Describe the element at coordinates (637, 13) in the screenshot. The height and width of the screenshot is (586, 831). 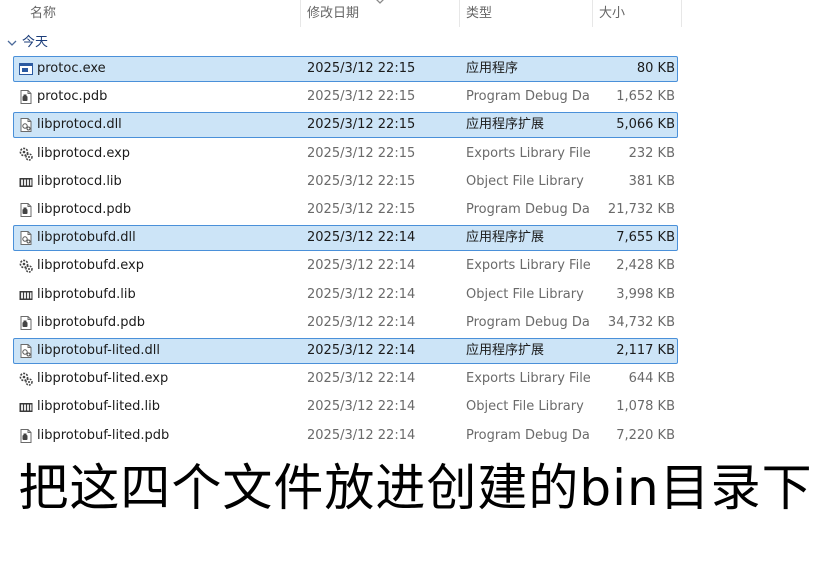
I see `column-size-header: 大小` at that location.